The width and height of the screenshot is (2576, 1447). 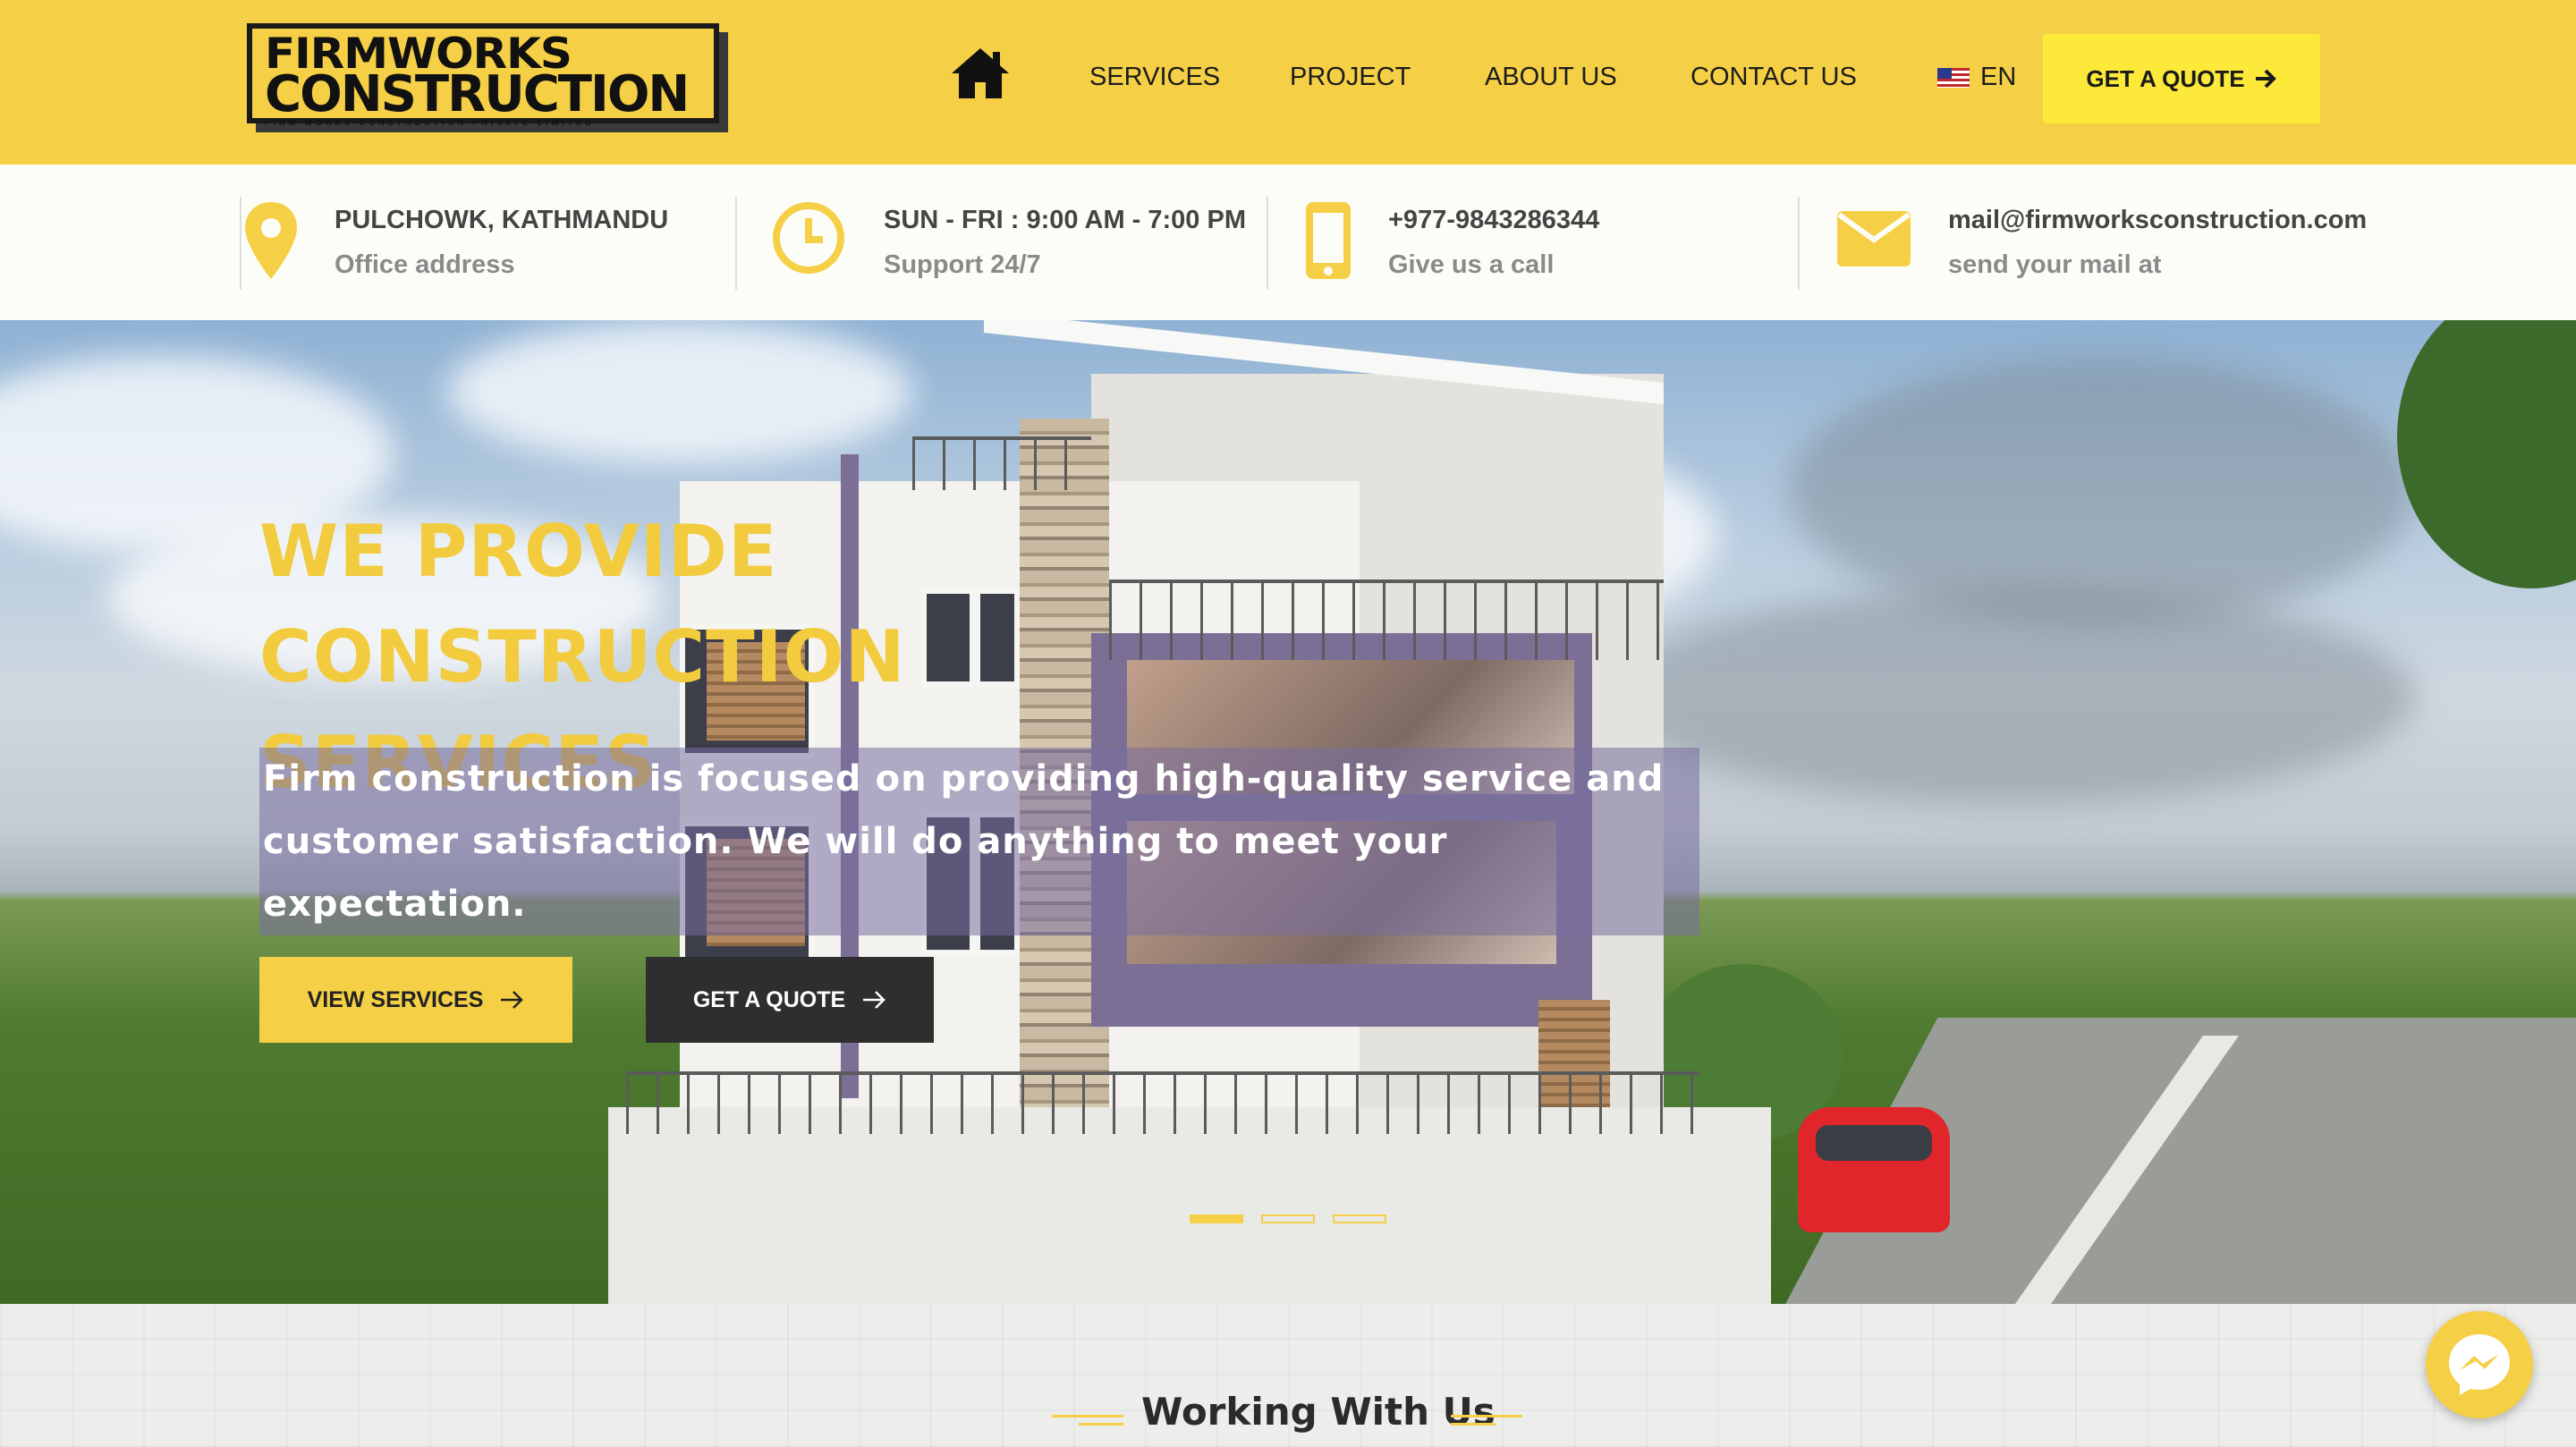 What do you see at coordinates (1328, 240) in the screenshot?
I see `phone-icon` at bounding box center [1328, 240].